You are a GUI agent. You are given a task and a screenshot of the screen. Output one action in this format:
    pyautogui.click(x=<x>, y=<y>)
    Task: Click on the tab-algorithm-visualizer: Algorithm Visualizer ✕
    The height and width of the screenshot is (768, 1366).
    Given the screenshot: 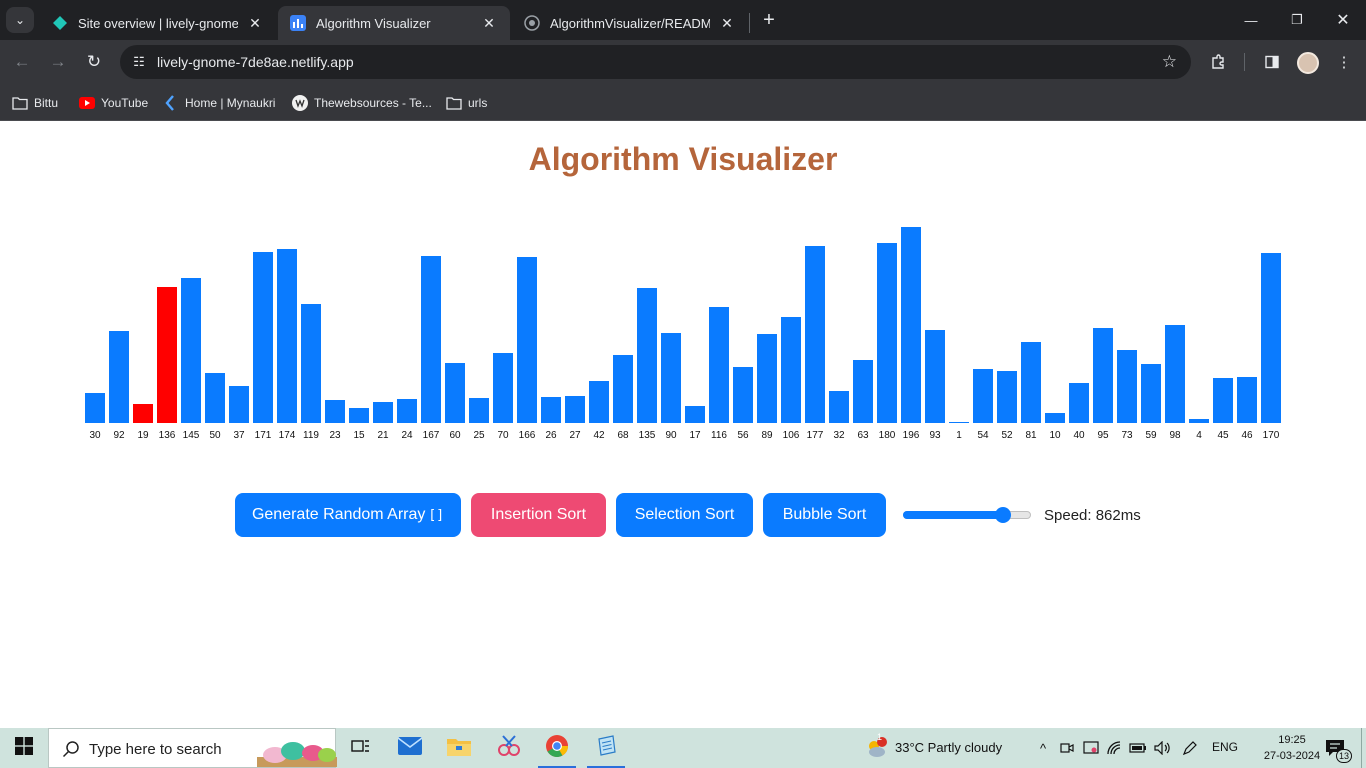 What is the action you would take?
    pyautogui.click(x=394, y=23)
    